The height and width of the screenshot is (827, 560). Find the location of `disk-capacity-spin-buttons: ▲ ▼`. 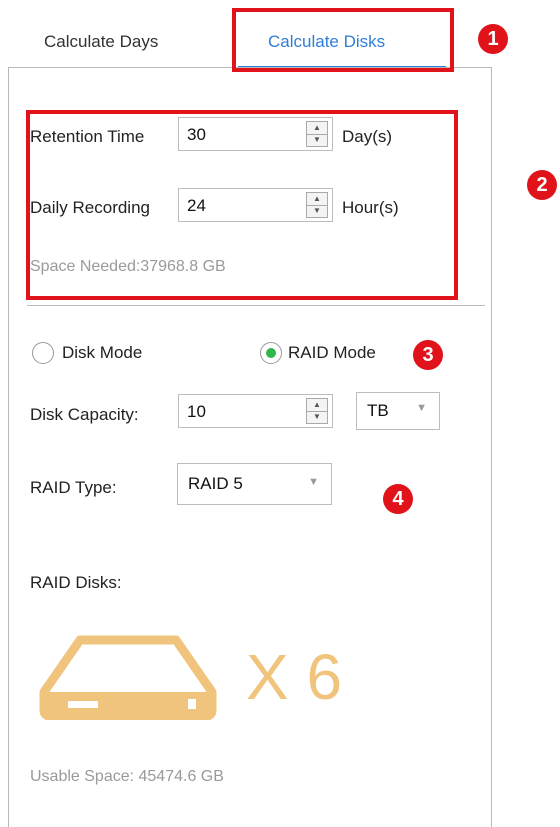

disk-capacity-spin-buttons: ▲ ▼ is located at coordinates (317, 411).